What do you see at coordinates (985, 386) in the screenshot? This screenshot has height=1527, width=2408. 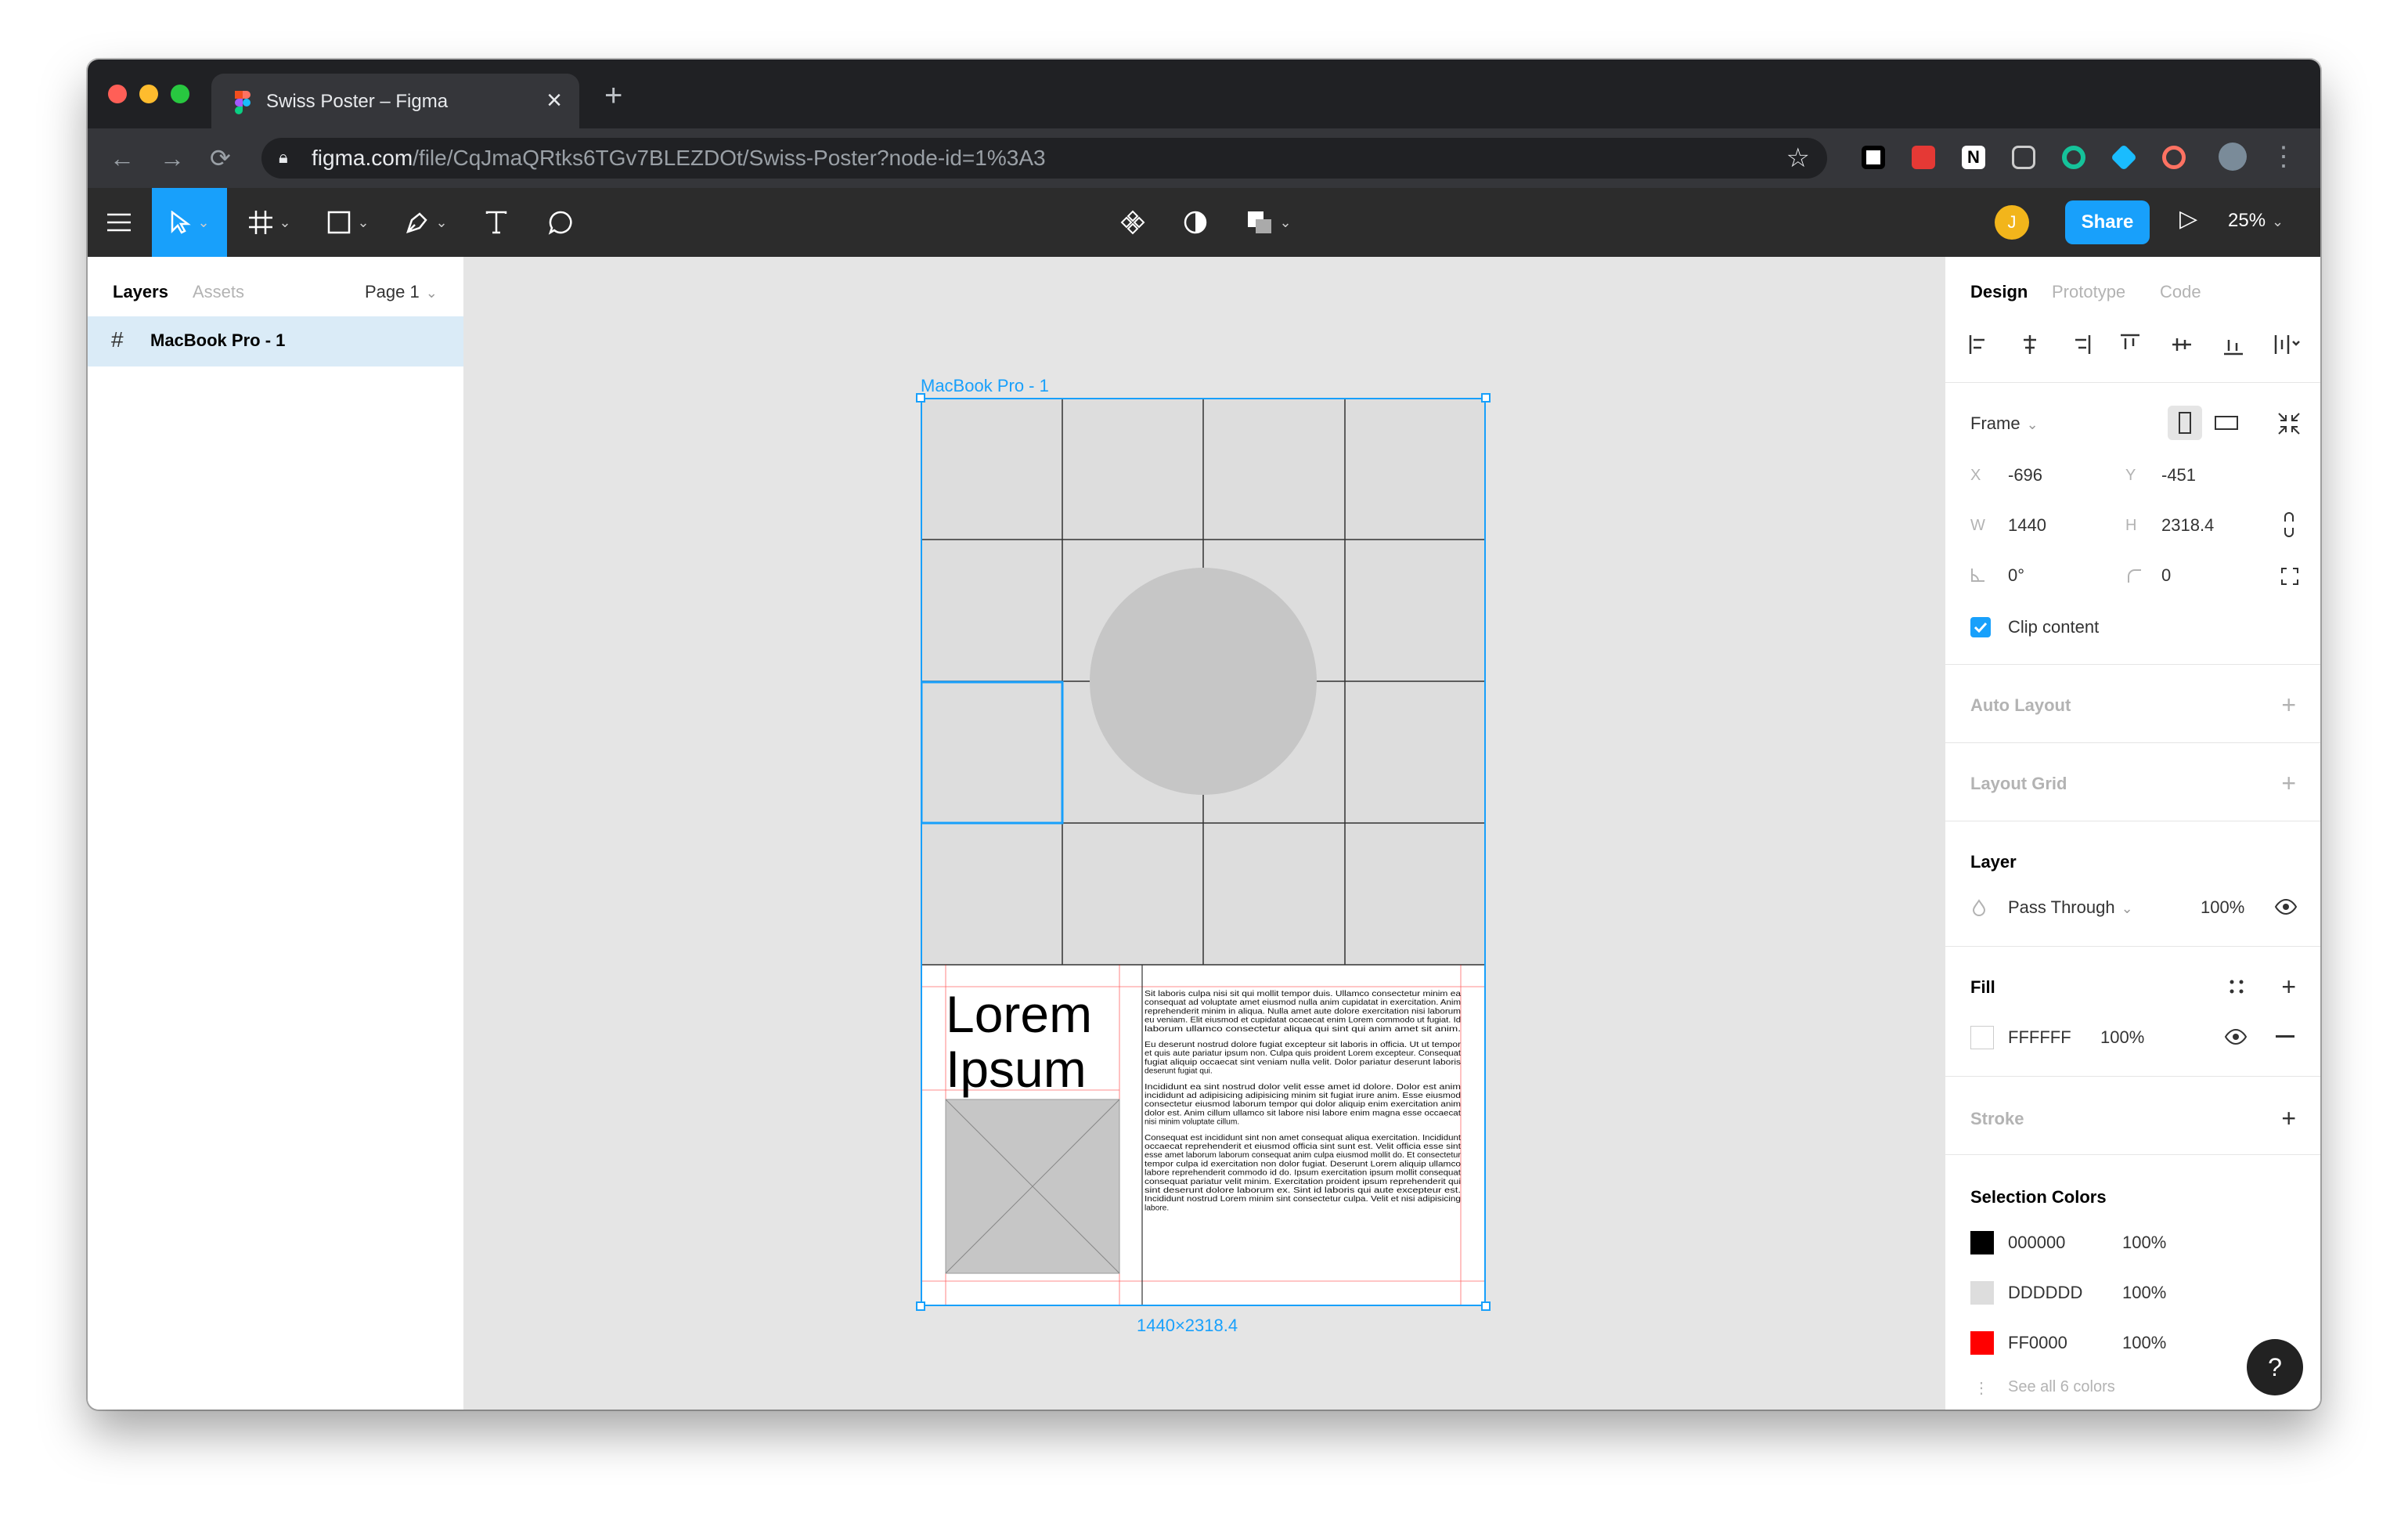 I see `frame-label: MacBook Pro - 1` at bounding box center [985, 386].